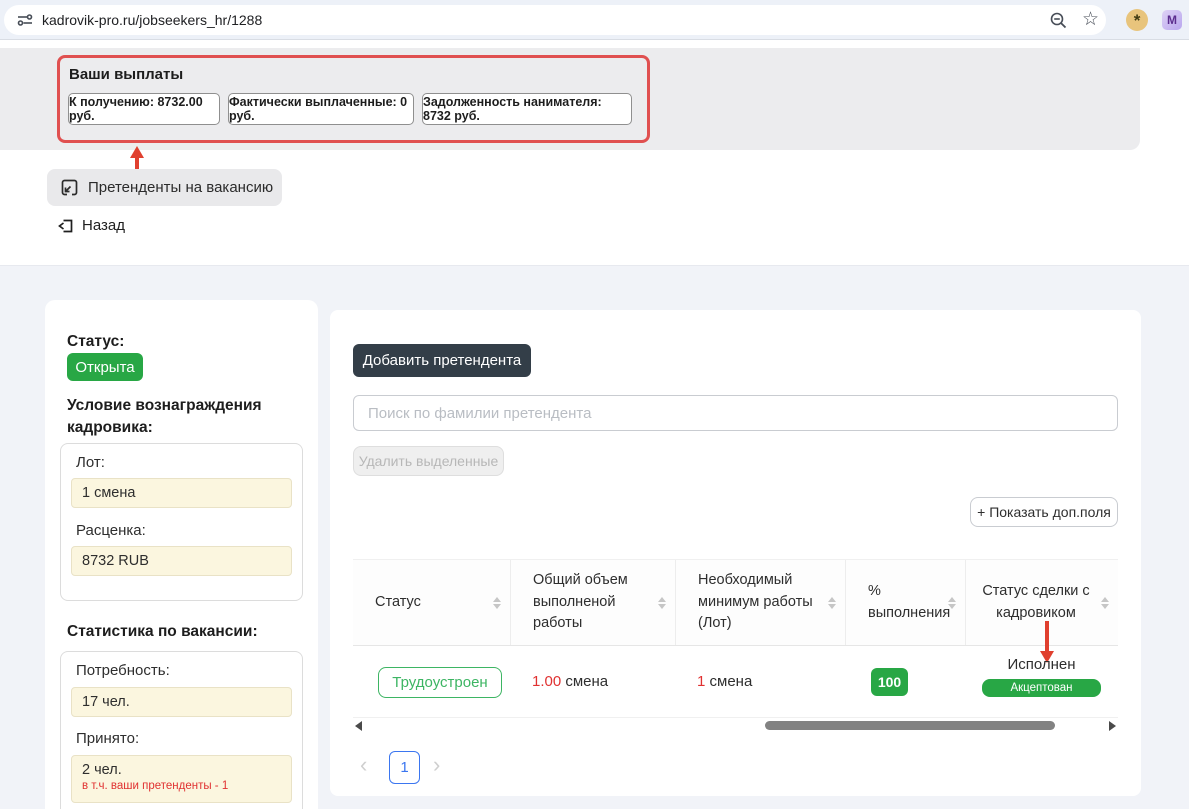  I want to click on accepted-label: Принято:, so click(108, 738).